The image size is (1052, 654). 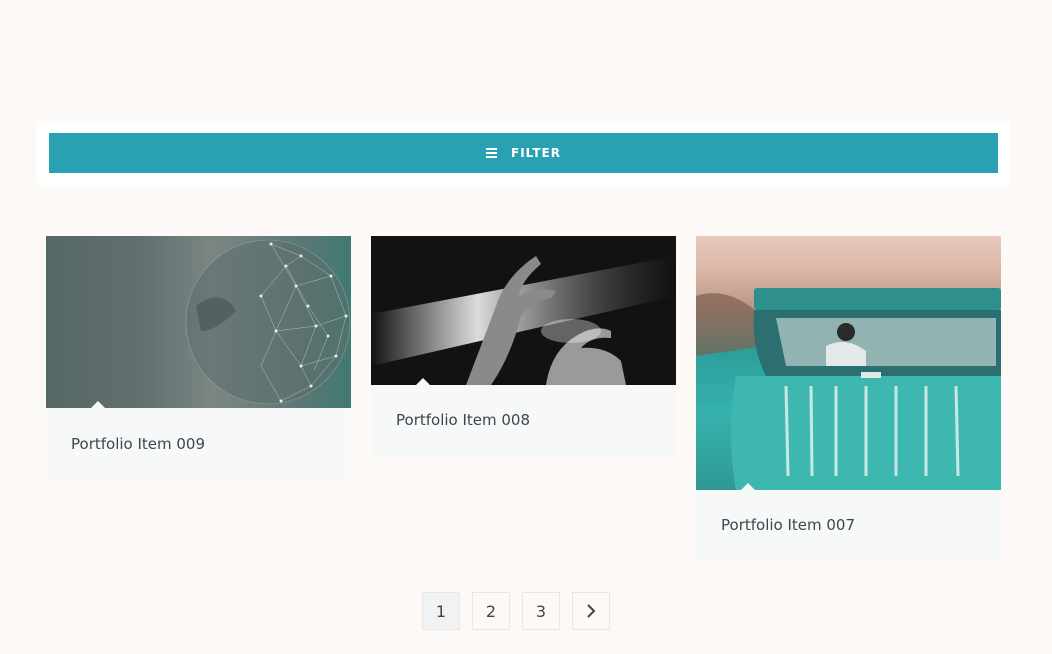 I want to click on portfolio-card: Portfolio Item 009, so click(x=198, y=358).